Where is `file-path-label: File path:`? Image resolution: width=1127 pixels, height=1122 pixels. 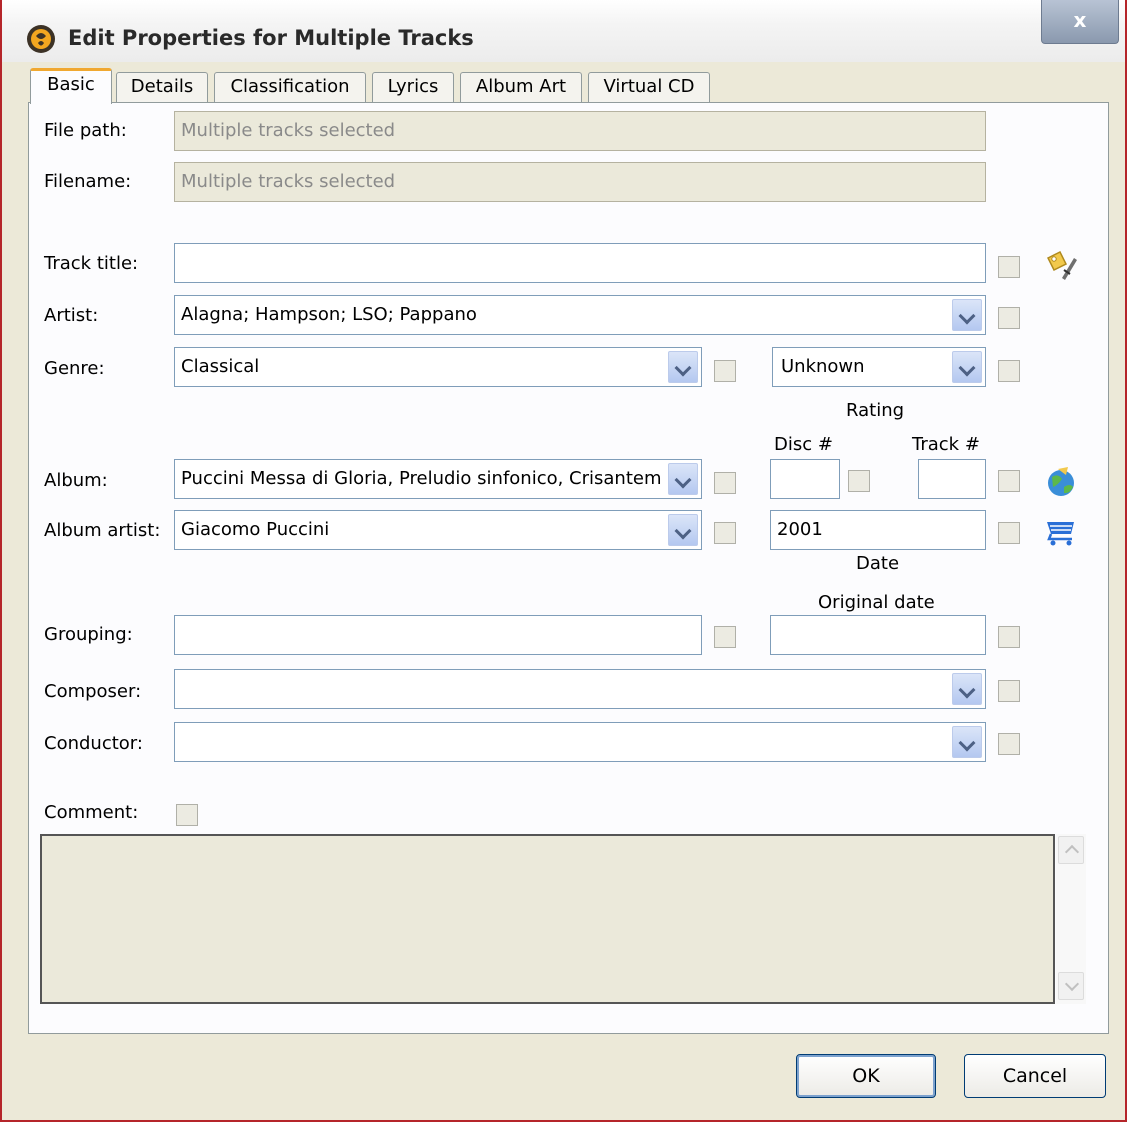
file-path-label: File path: is located at coordinates (85, 130).